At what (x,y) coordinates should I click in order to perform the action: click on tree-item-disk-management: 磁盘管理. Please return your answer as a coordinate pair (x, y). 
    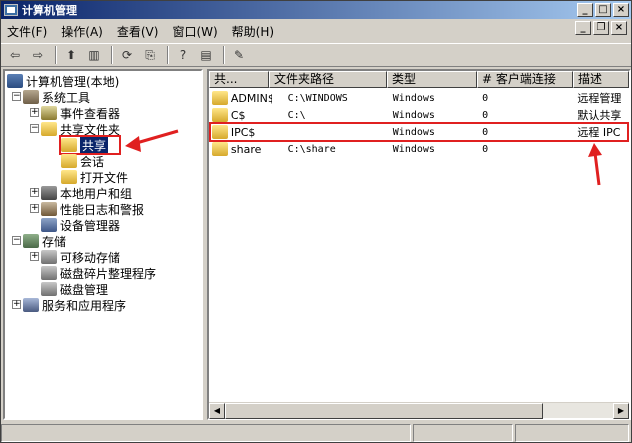
    Looking at the image, I should click on (74, 289).